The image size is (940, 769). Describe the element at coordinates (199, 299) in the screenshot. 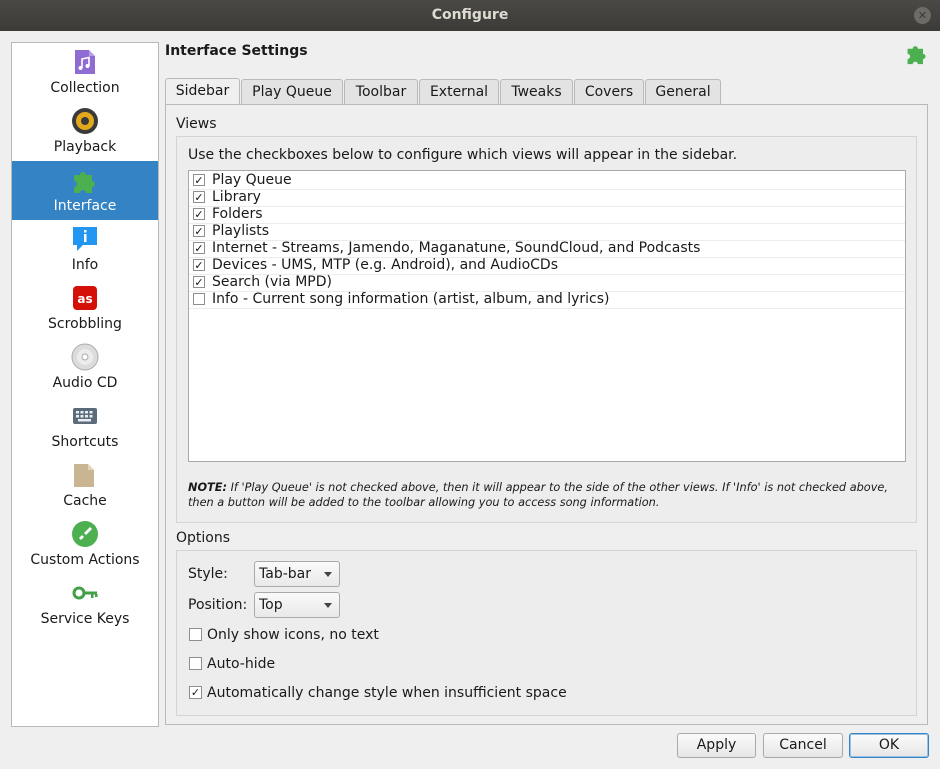

I see `view-checkbox` at that location.